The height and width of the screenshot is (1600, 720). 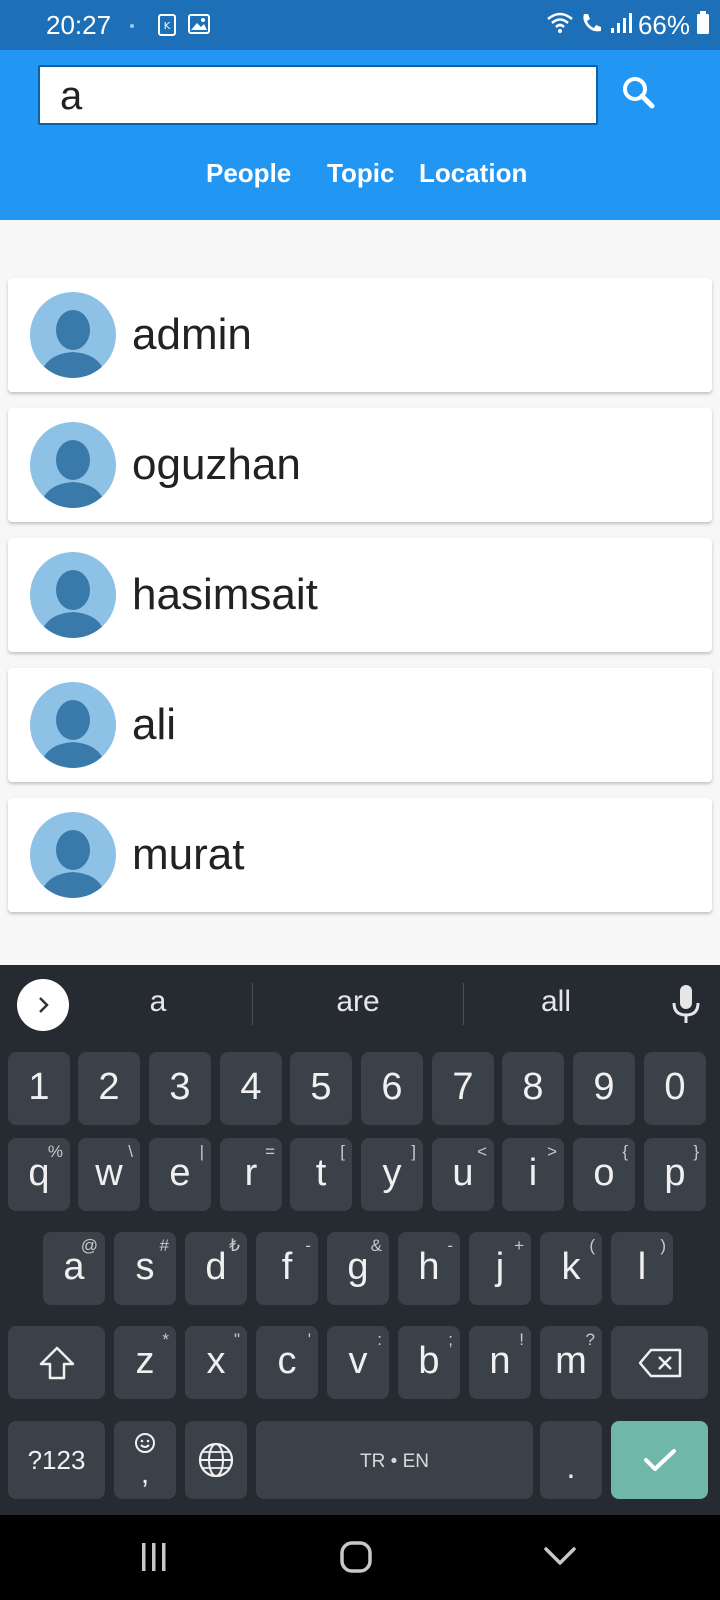 What do you see at coordinates (360, 465) in the screenshot?
I see `list-item: oguzhan` at bounding box center [360, 465].